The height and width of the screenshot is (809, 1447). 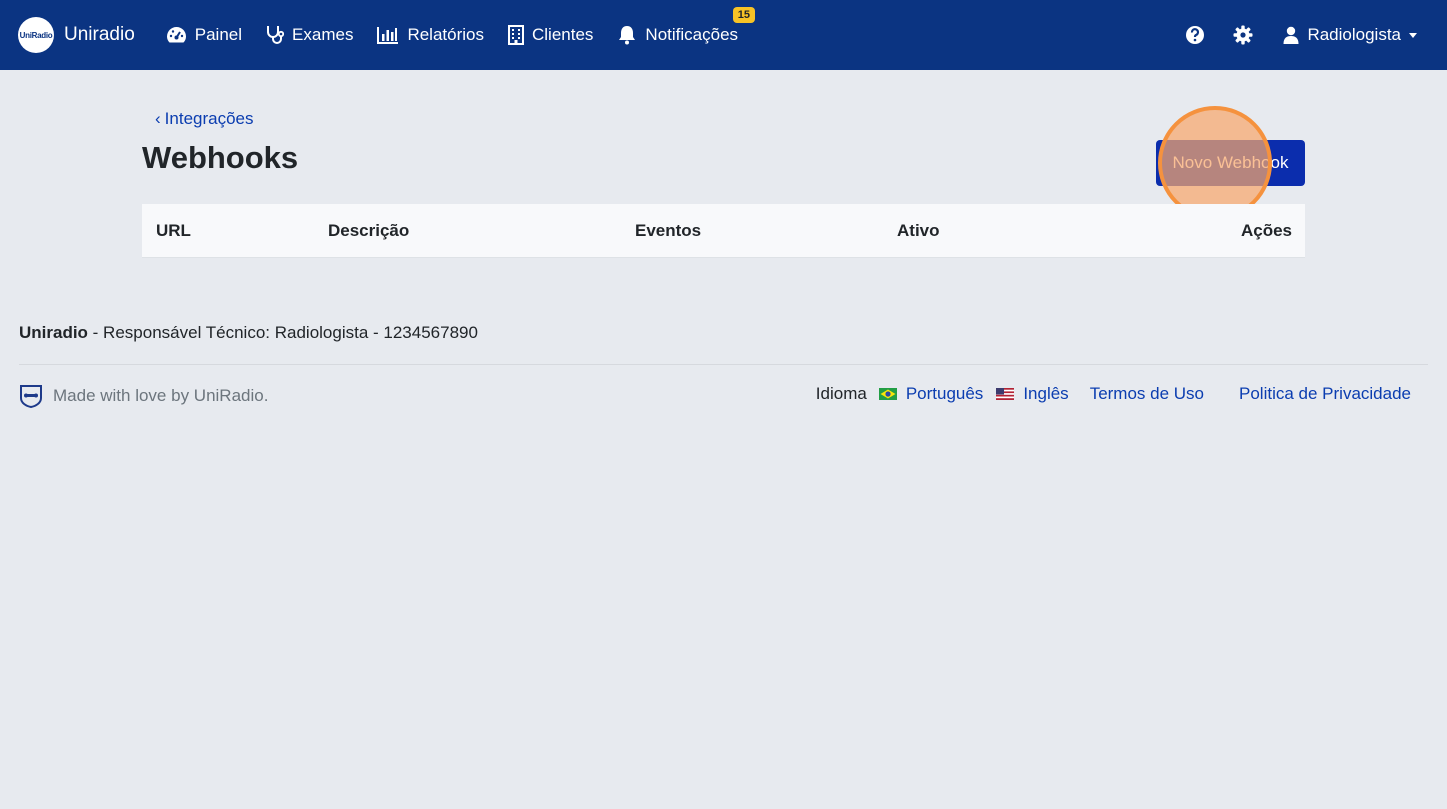 What do you see at coordinates (204, 35) in the screenshot?
I see `nav-item-painel: Painel` at bounding box center [204, 35].